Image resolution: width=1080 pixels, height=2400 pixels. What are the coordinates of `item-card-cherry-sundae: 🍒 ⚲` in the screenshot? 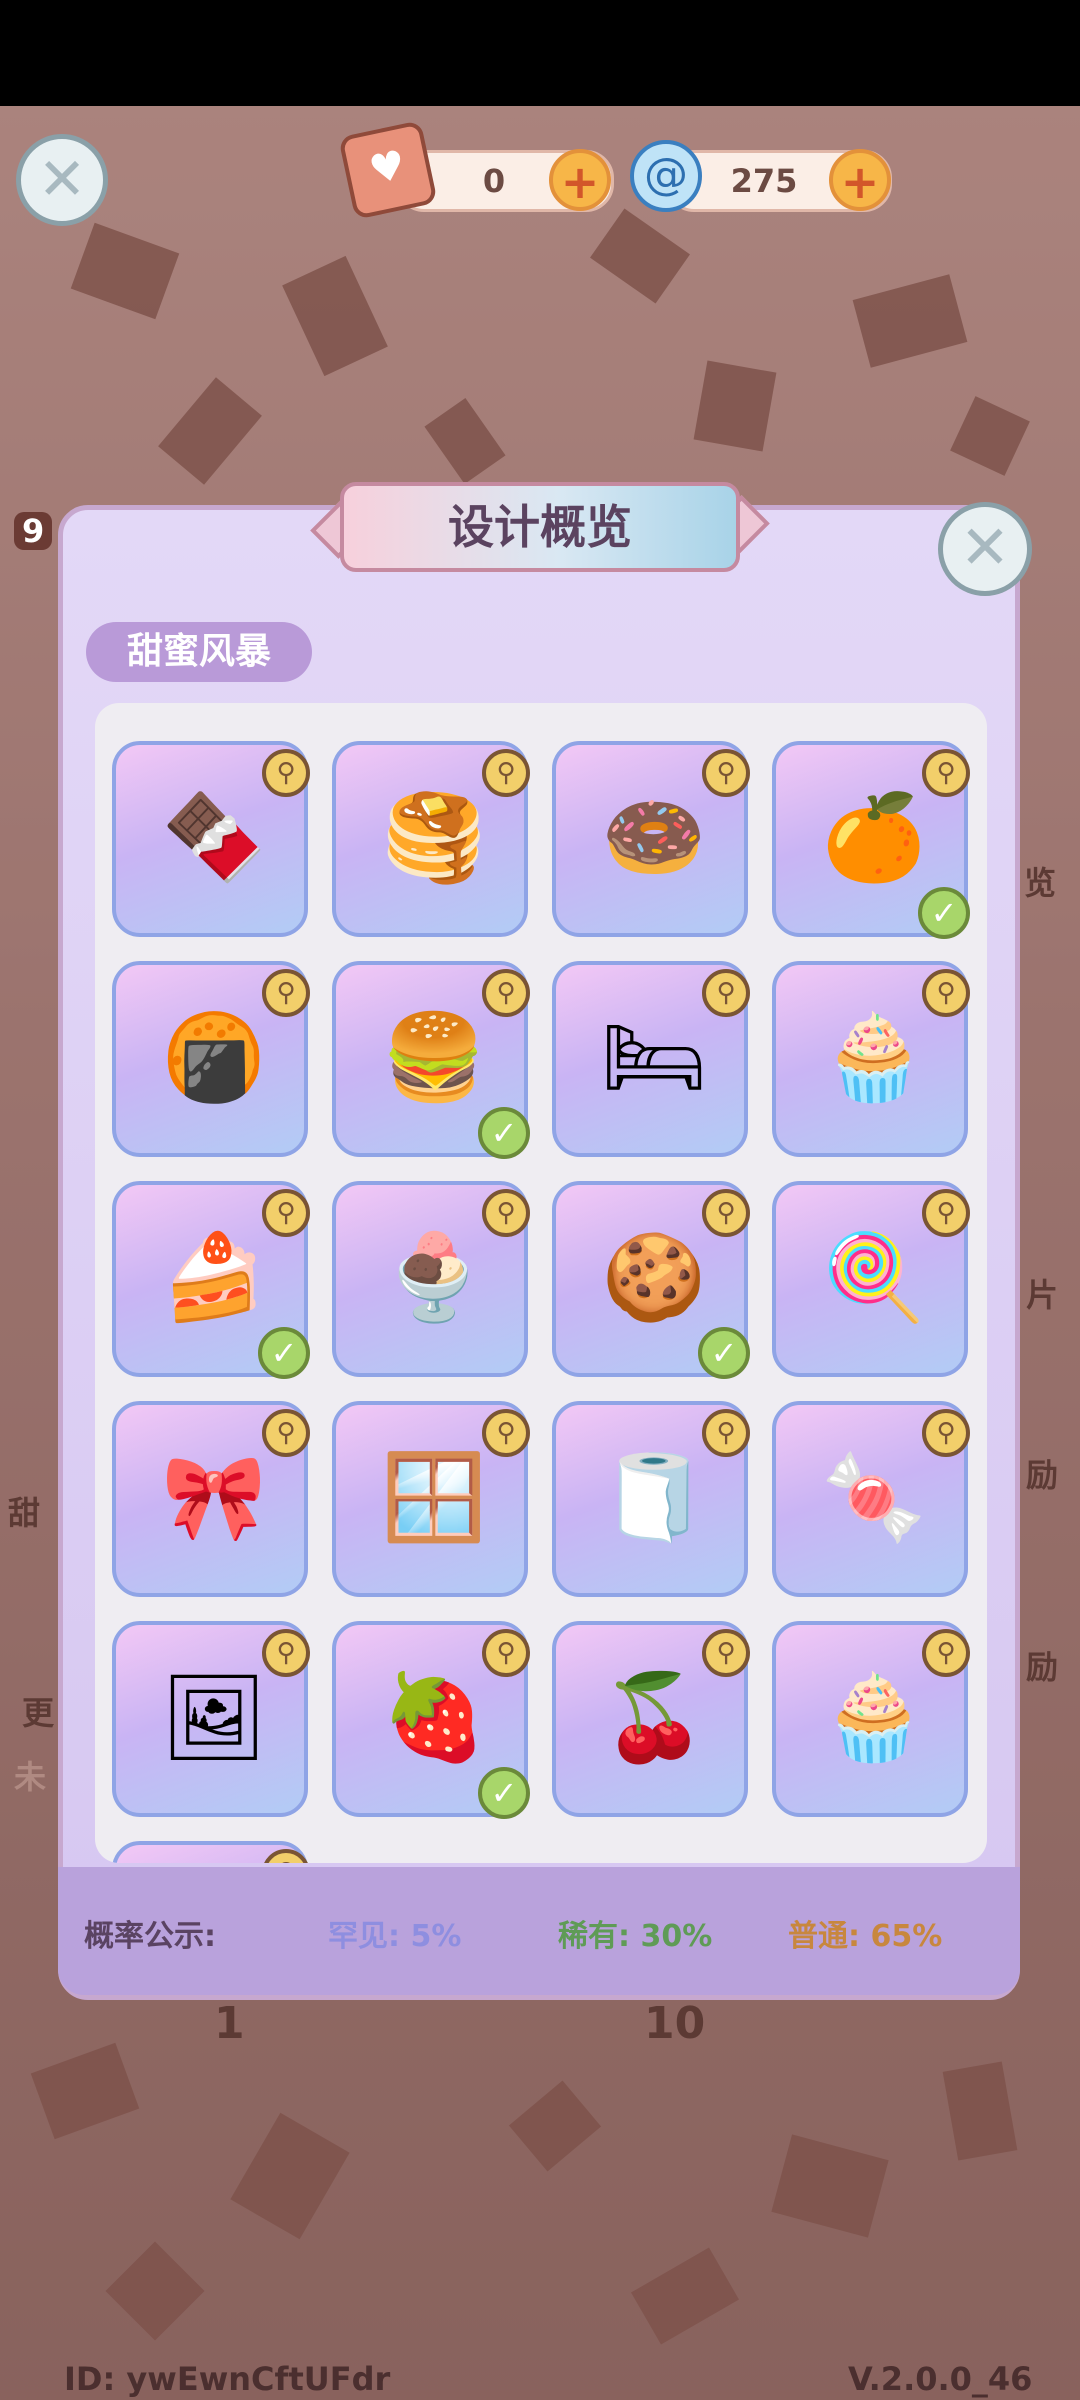 It's located at (651, 1719).